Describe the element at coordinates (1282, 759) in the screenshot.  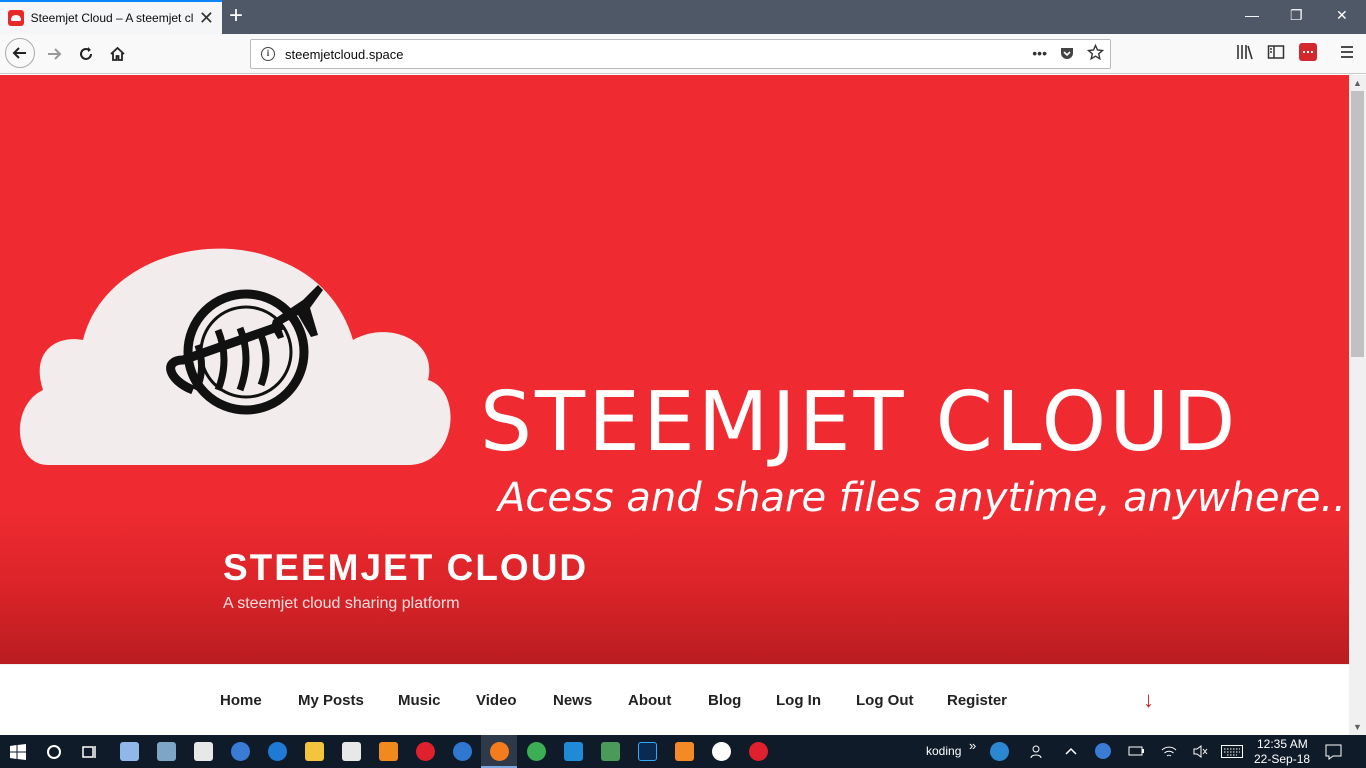
I see `clock-date: 22-Sep-18` at that location.